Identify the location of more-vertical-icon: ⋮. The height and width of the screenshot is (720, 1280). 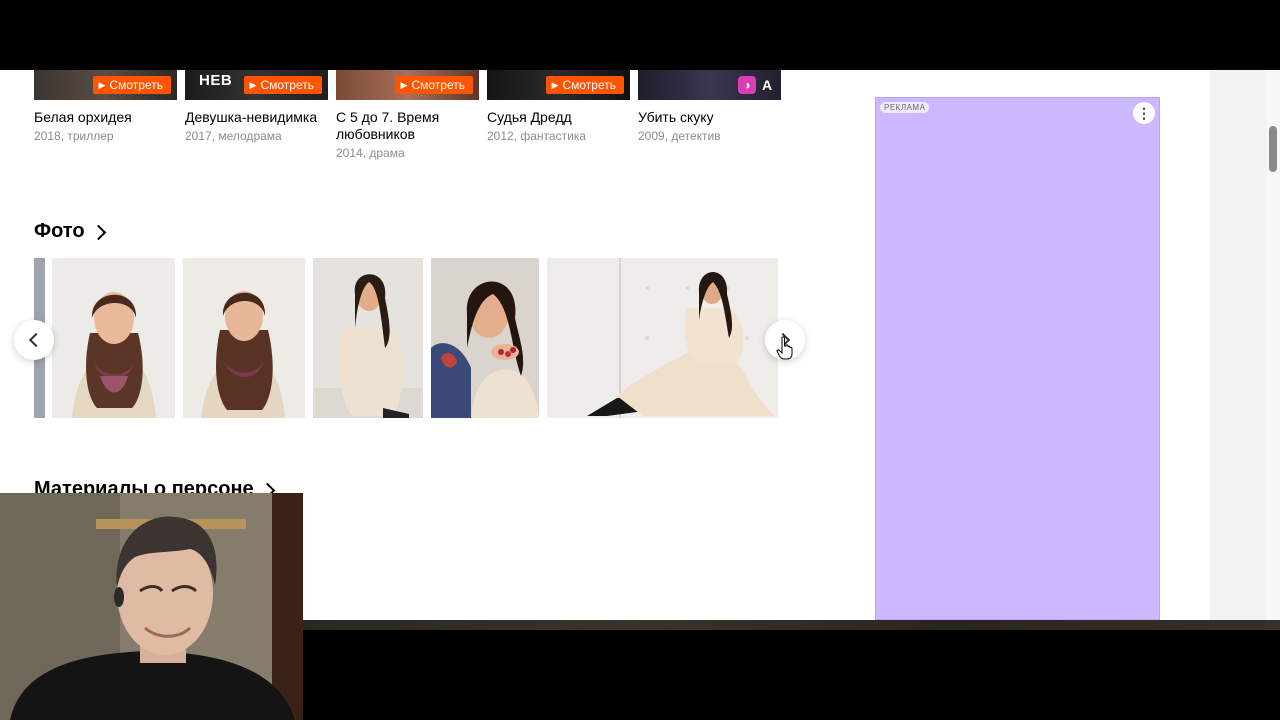
(1144, 113).